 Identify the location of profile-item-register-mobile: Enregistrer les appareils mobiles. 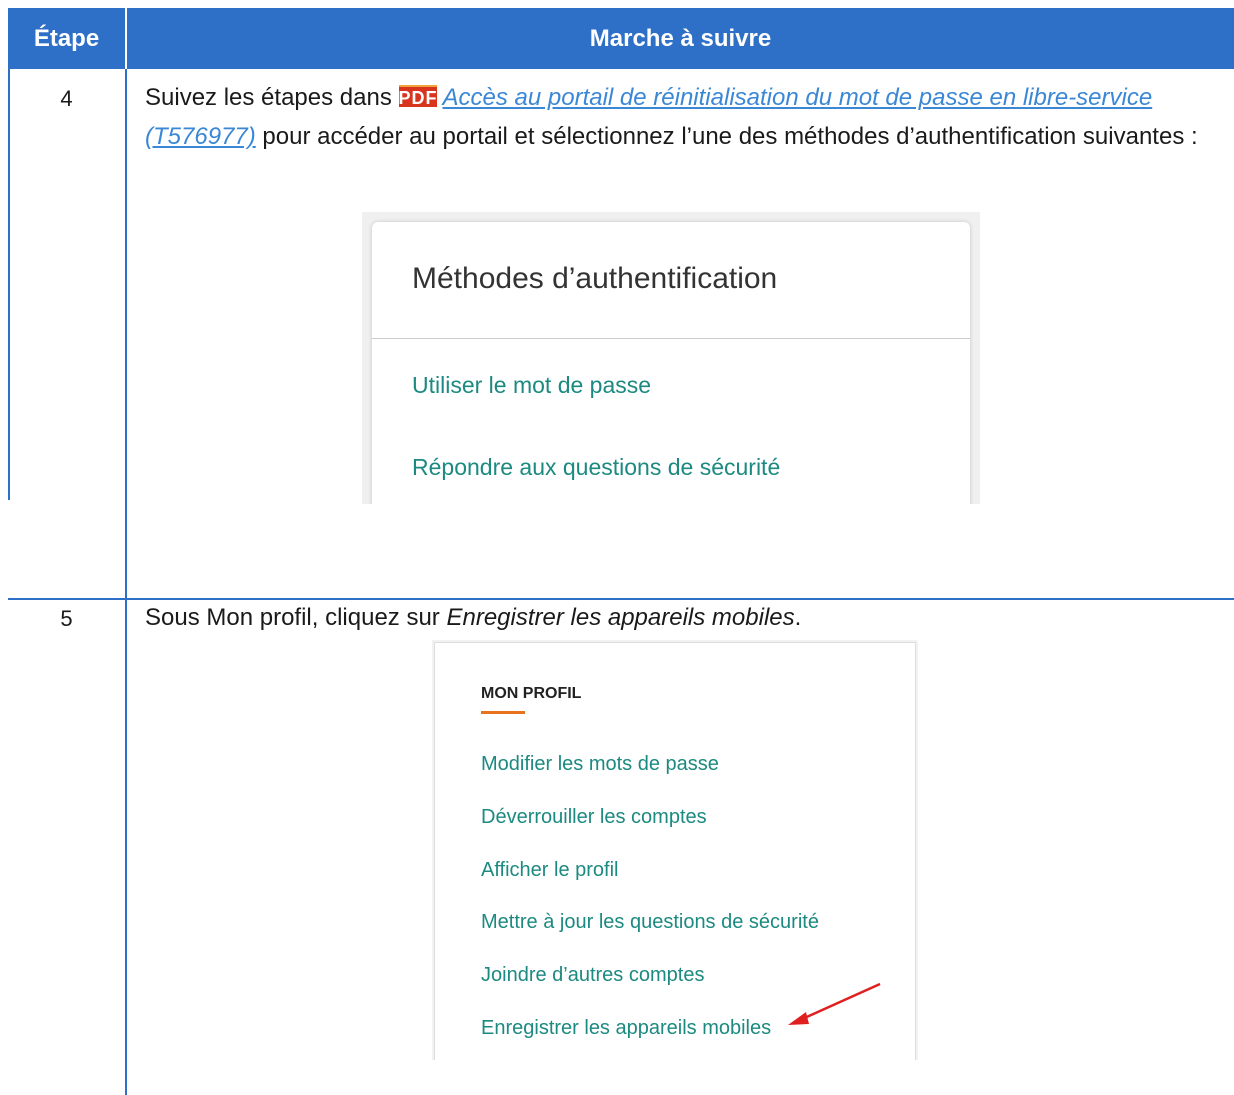
(626, 1028).